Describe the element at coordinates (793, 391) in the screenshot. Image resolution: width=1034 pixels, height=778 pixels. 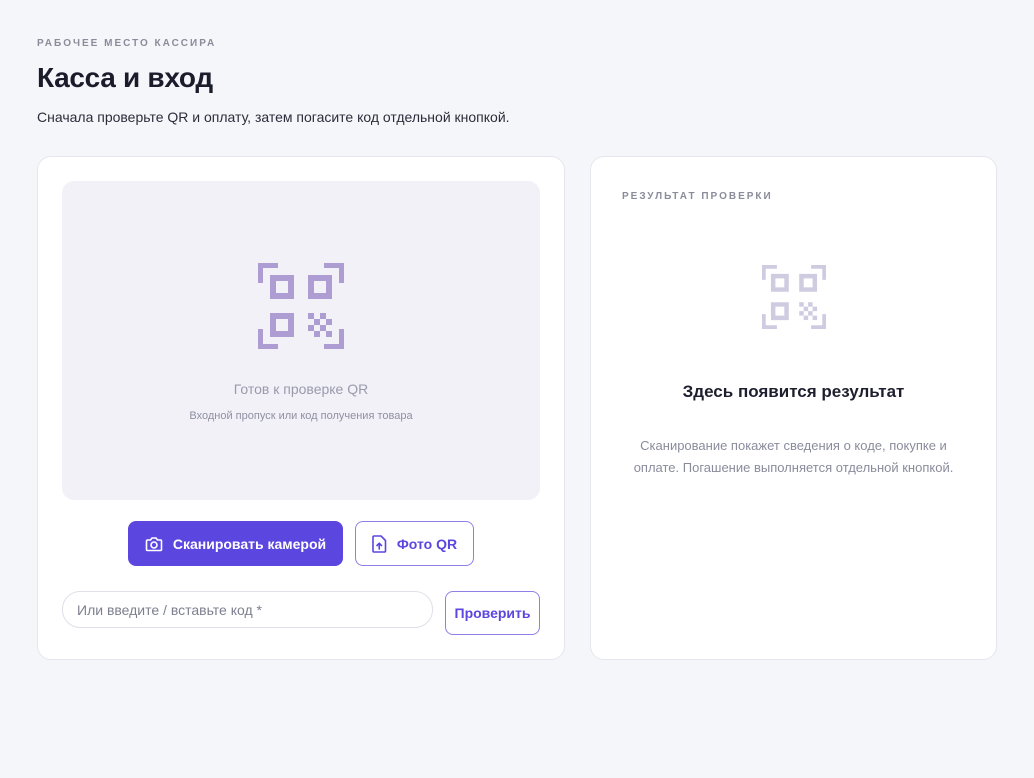
I see `result-title: Здесь появится результат` at that location.